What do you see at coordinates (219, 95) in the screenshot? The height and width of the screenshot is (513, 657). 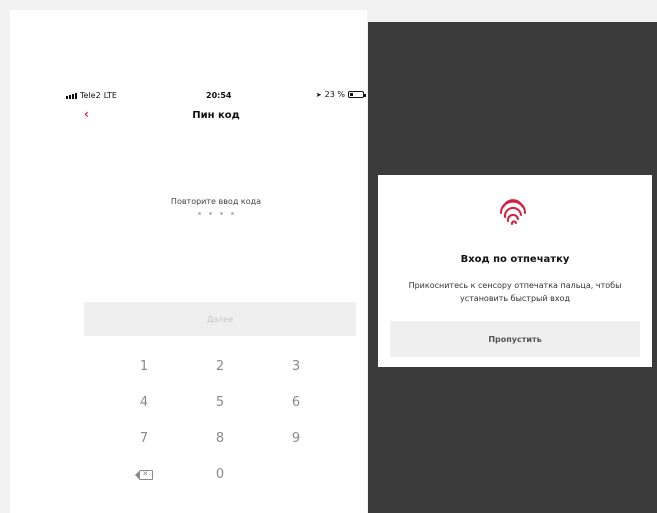 I see `status-time: 20:54` at bounding box center [219, 95].